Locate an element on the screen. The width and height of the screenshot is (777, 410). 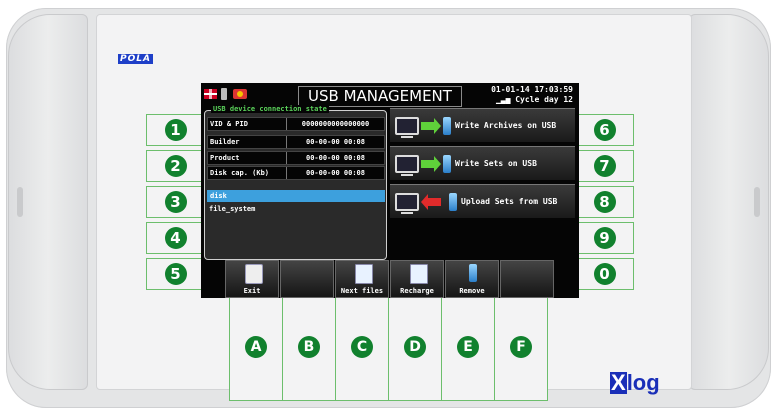
key-8-label: 8 is located at coordinates (604, 202).